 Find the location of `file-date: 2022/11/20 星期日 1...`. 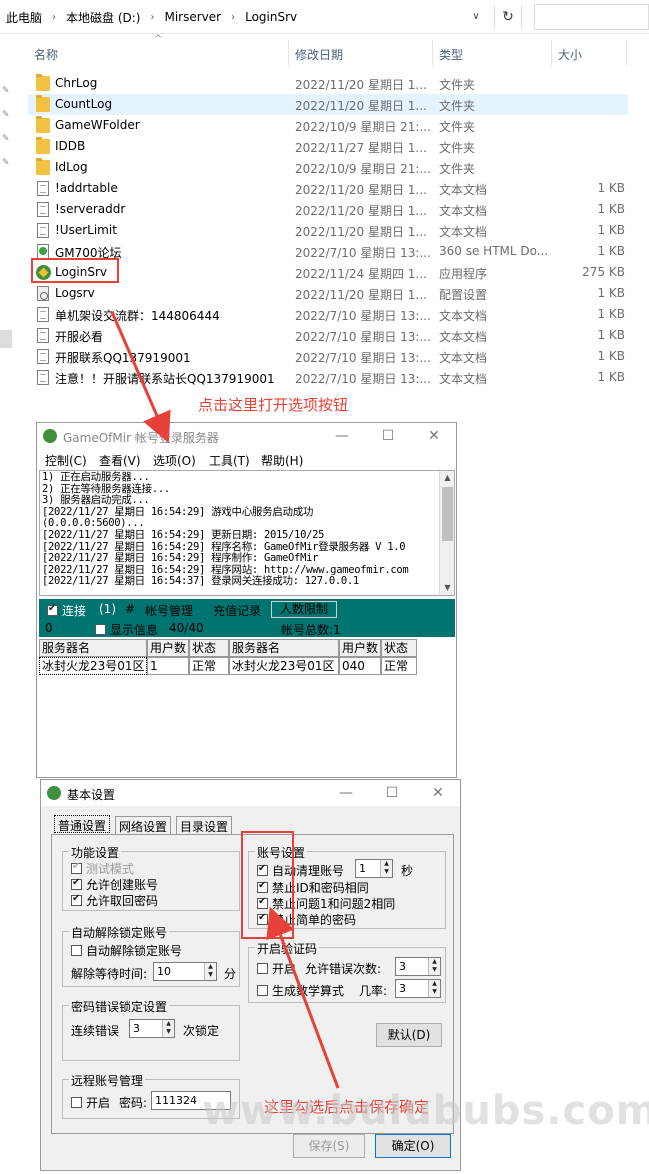

file-date: 2022/11/20 星期日 1... is located at coordinates (361, 106).